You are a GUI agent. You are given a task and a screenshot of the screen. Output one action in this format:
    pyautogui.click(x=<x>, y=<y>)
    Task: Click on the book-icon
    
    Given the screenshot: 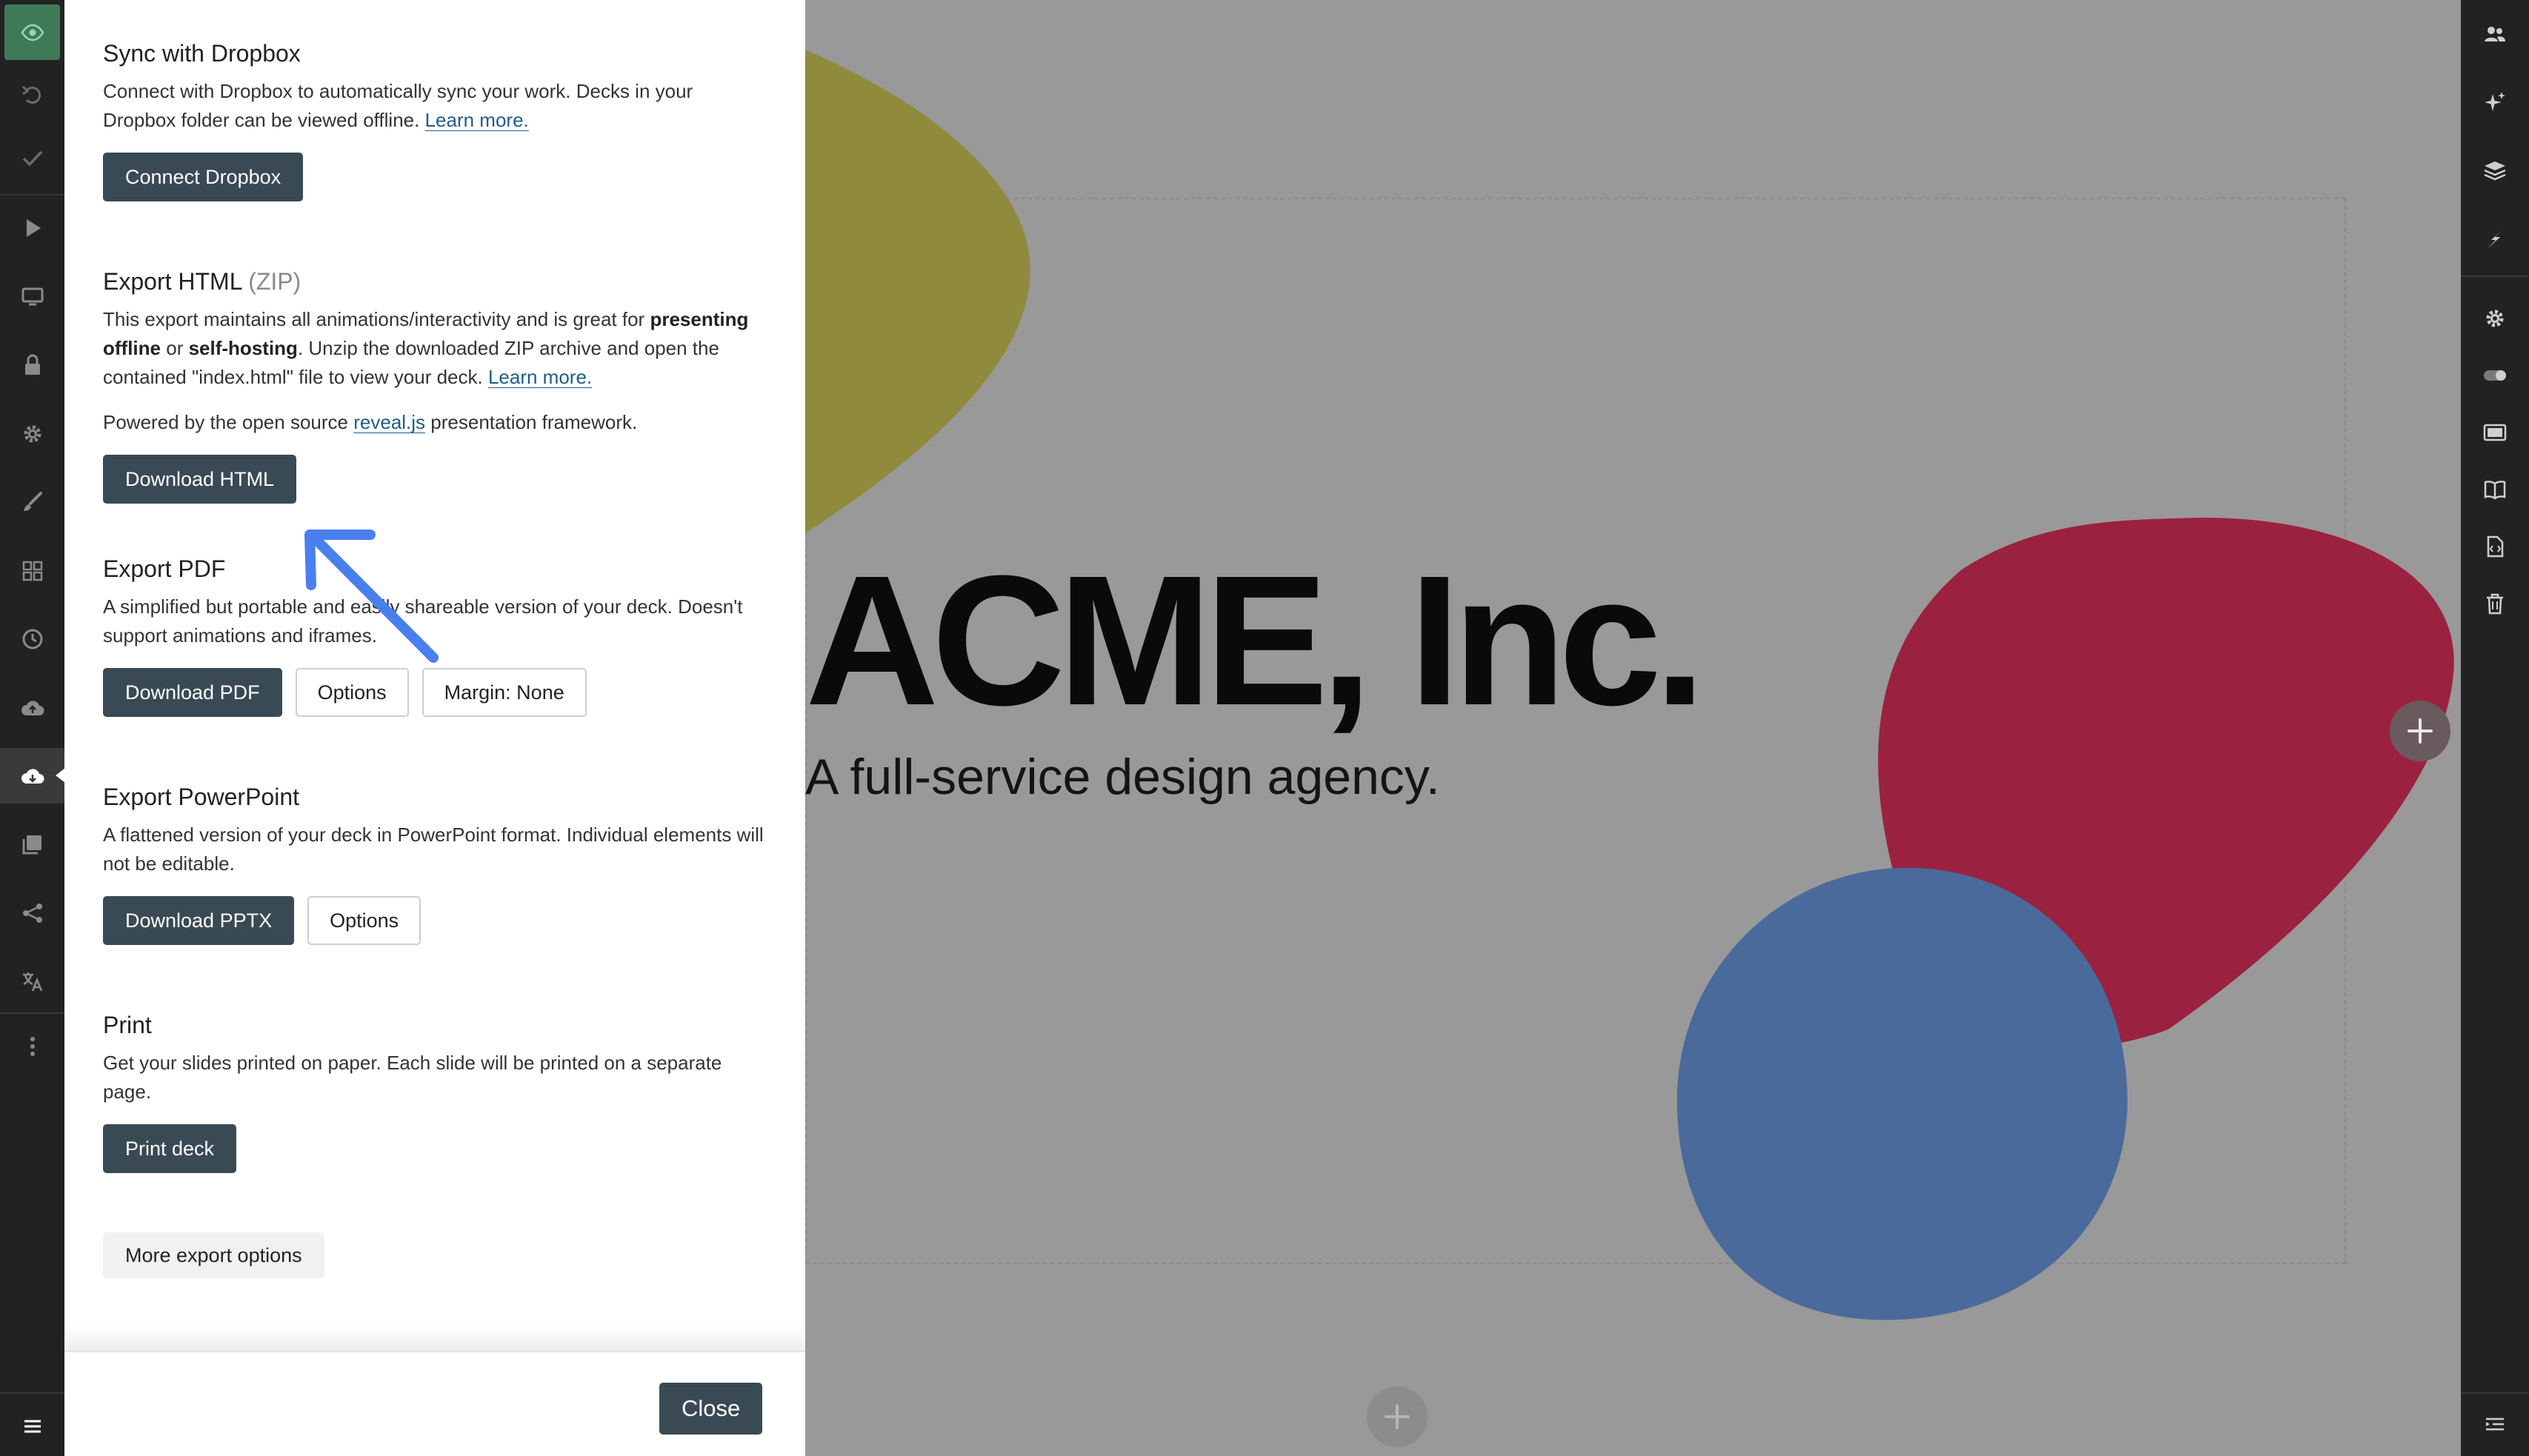 What is the action you would take?
    pyautogui.click(x=2495, y=490)
    